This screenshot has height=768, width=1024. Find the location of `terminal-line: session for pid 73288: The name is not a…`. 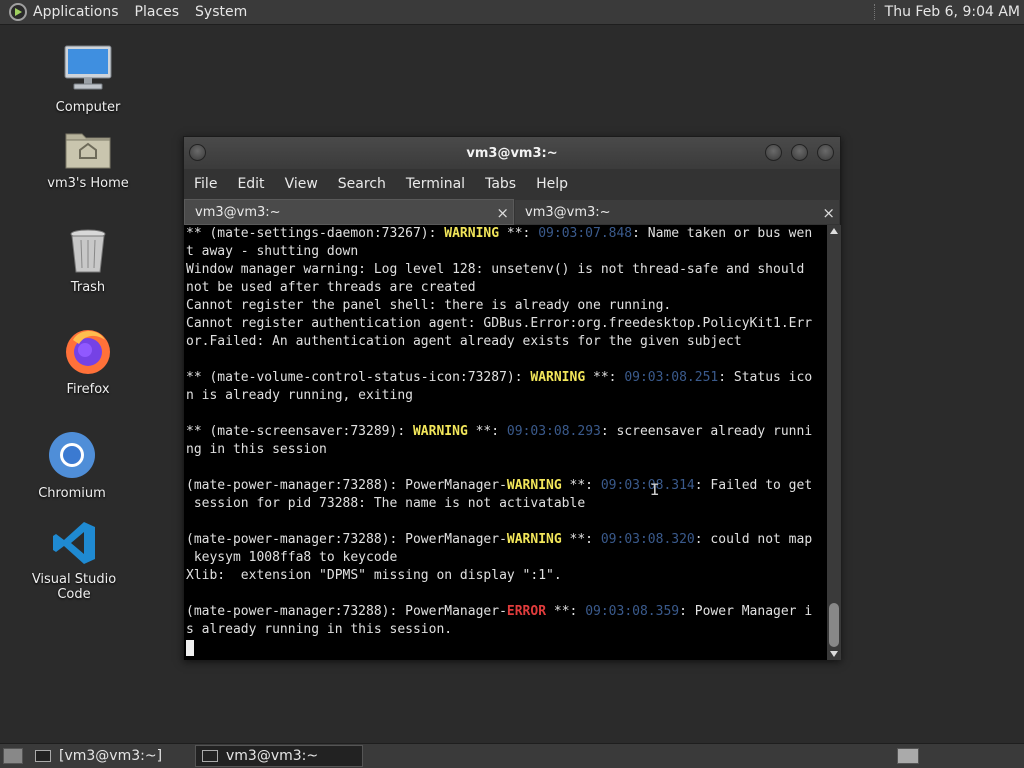

terminal-line: session for pid 73288: The name is not a… is located at coordinates (506, 504).